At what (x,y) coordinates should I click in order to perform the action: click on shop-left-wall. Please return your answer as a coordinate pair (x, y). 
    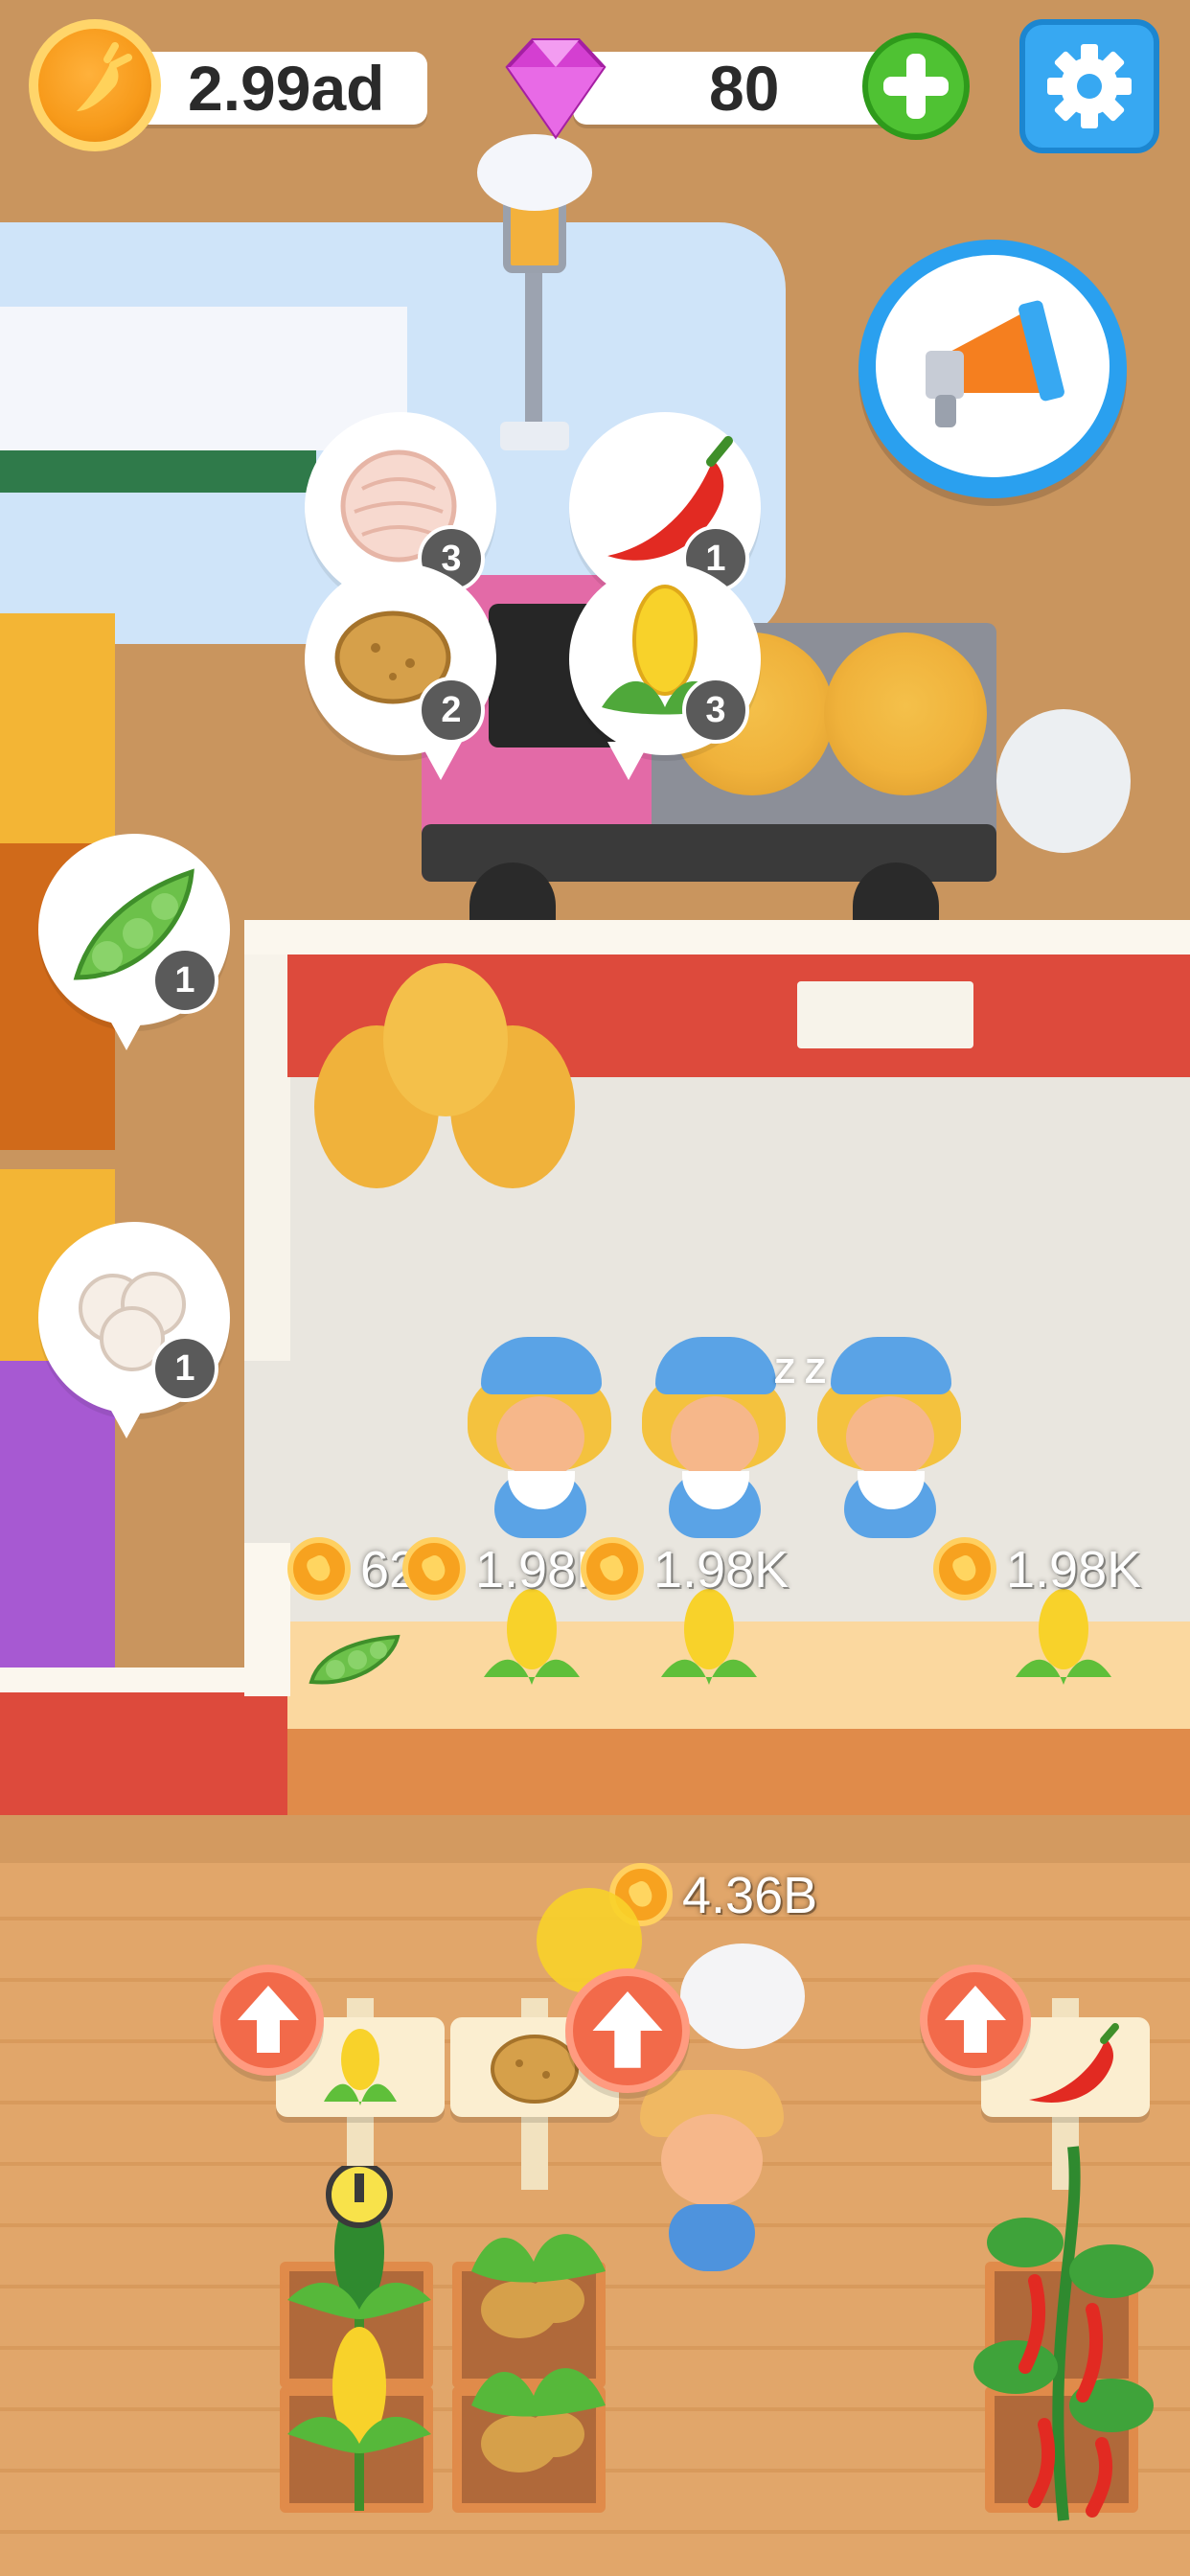
    Looking at the image, I should click on (267, 1140).